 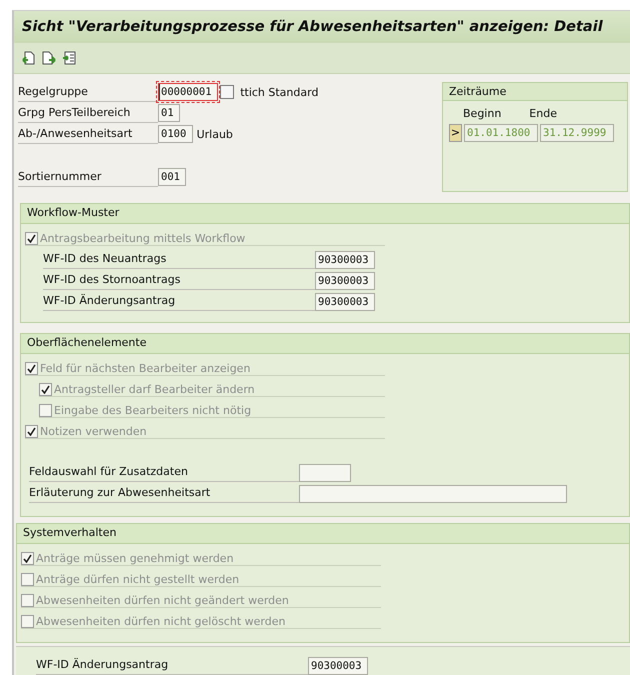 I want to click on input-field: 001, so click(x=172, y=177).